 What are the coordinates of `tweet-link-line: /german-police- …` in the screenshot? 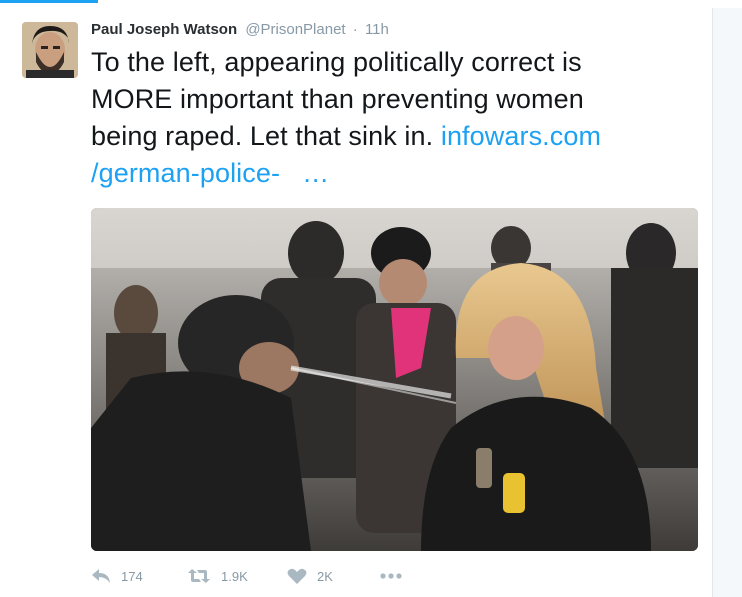 It's located at (396, 173).